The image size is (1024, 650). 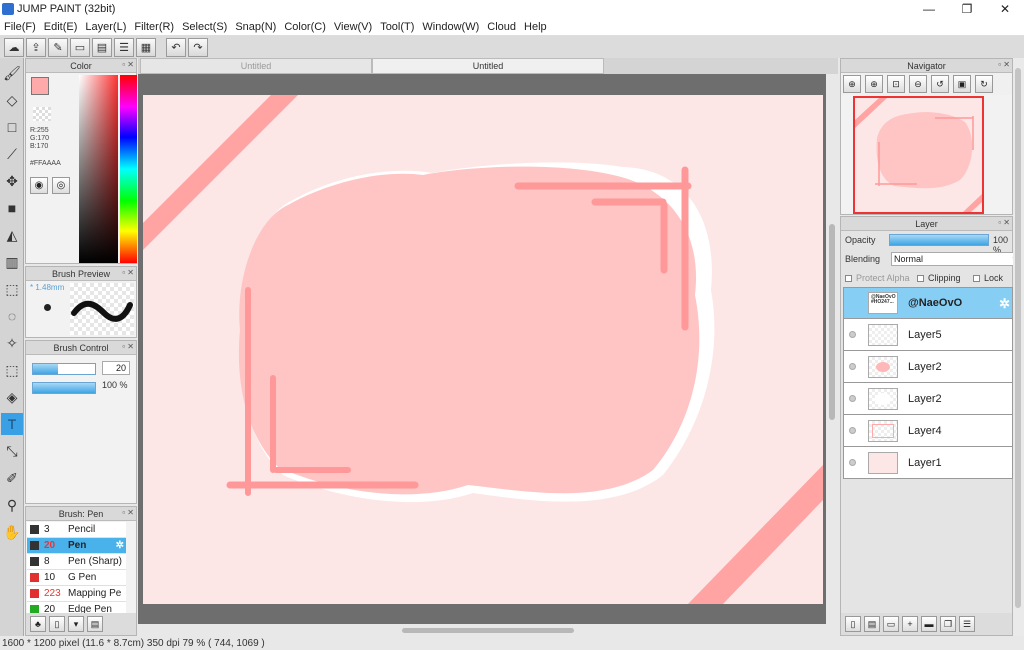 What do you see at coordinates (12, 316) in the screenshot?
I see `lasso-tool-icon: ◌` at bounding box center [12, 316].